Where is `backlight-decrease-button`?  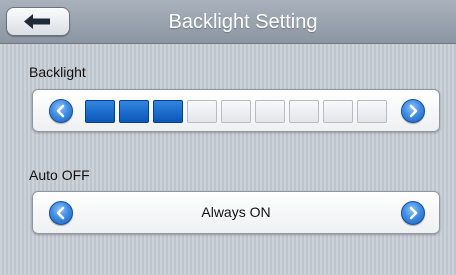 backlight-decrease-button is located at coordinates (61, 111).